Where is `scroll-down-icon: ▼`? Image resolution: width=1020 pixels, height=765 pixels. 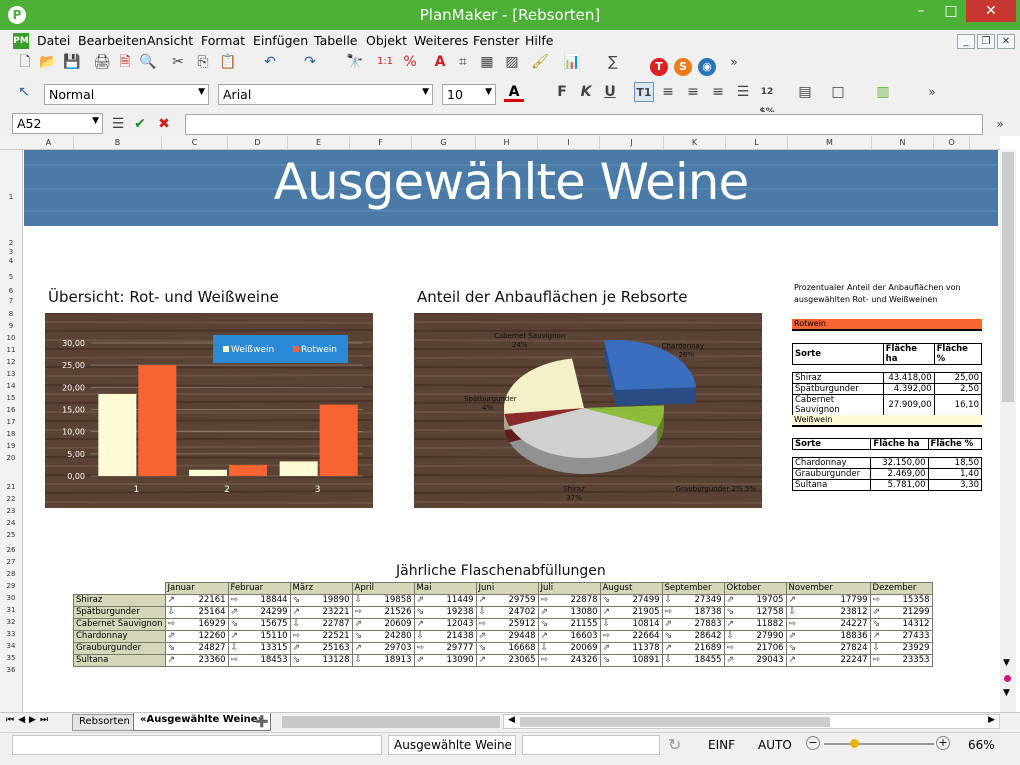 scroll-down-icon: ▼ is located at coordinates (1006, 663).